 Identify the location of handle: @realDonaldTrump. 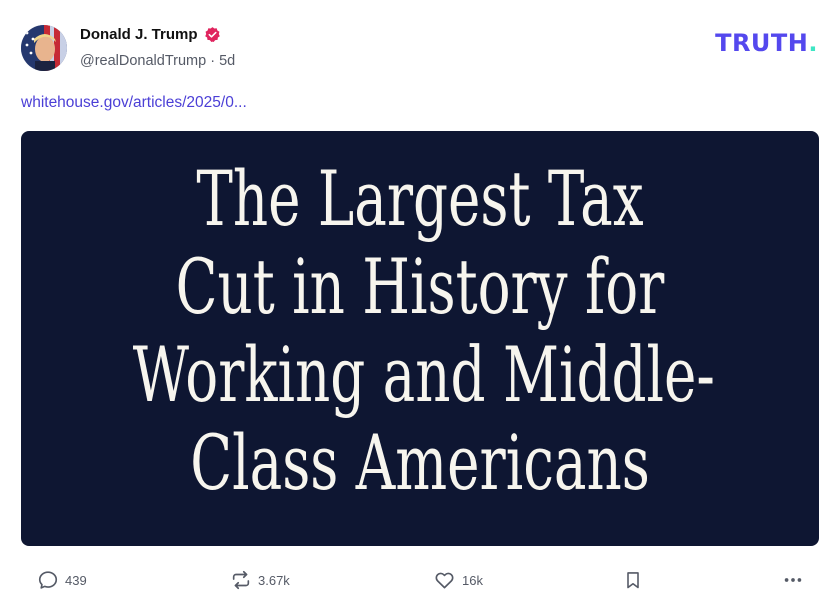
(143, 61).